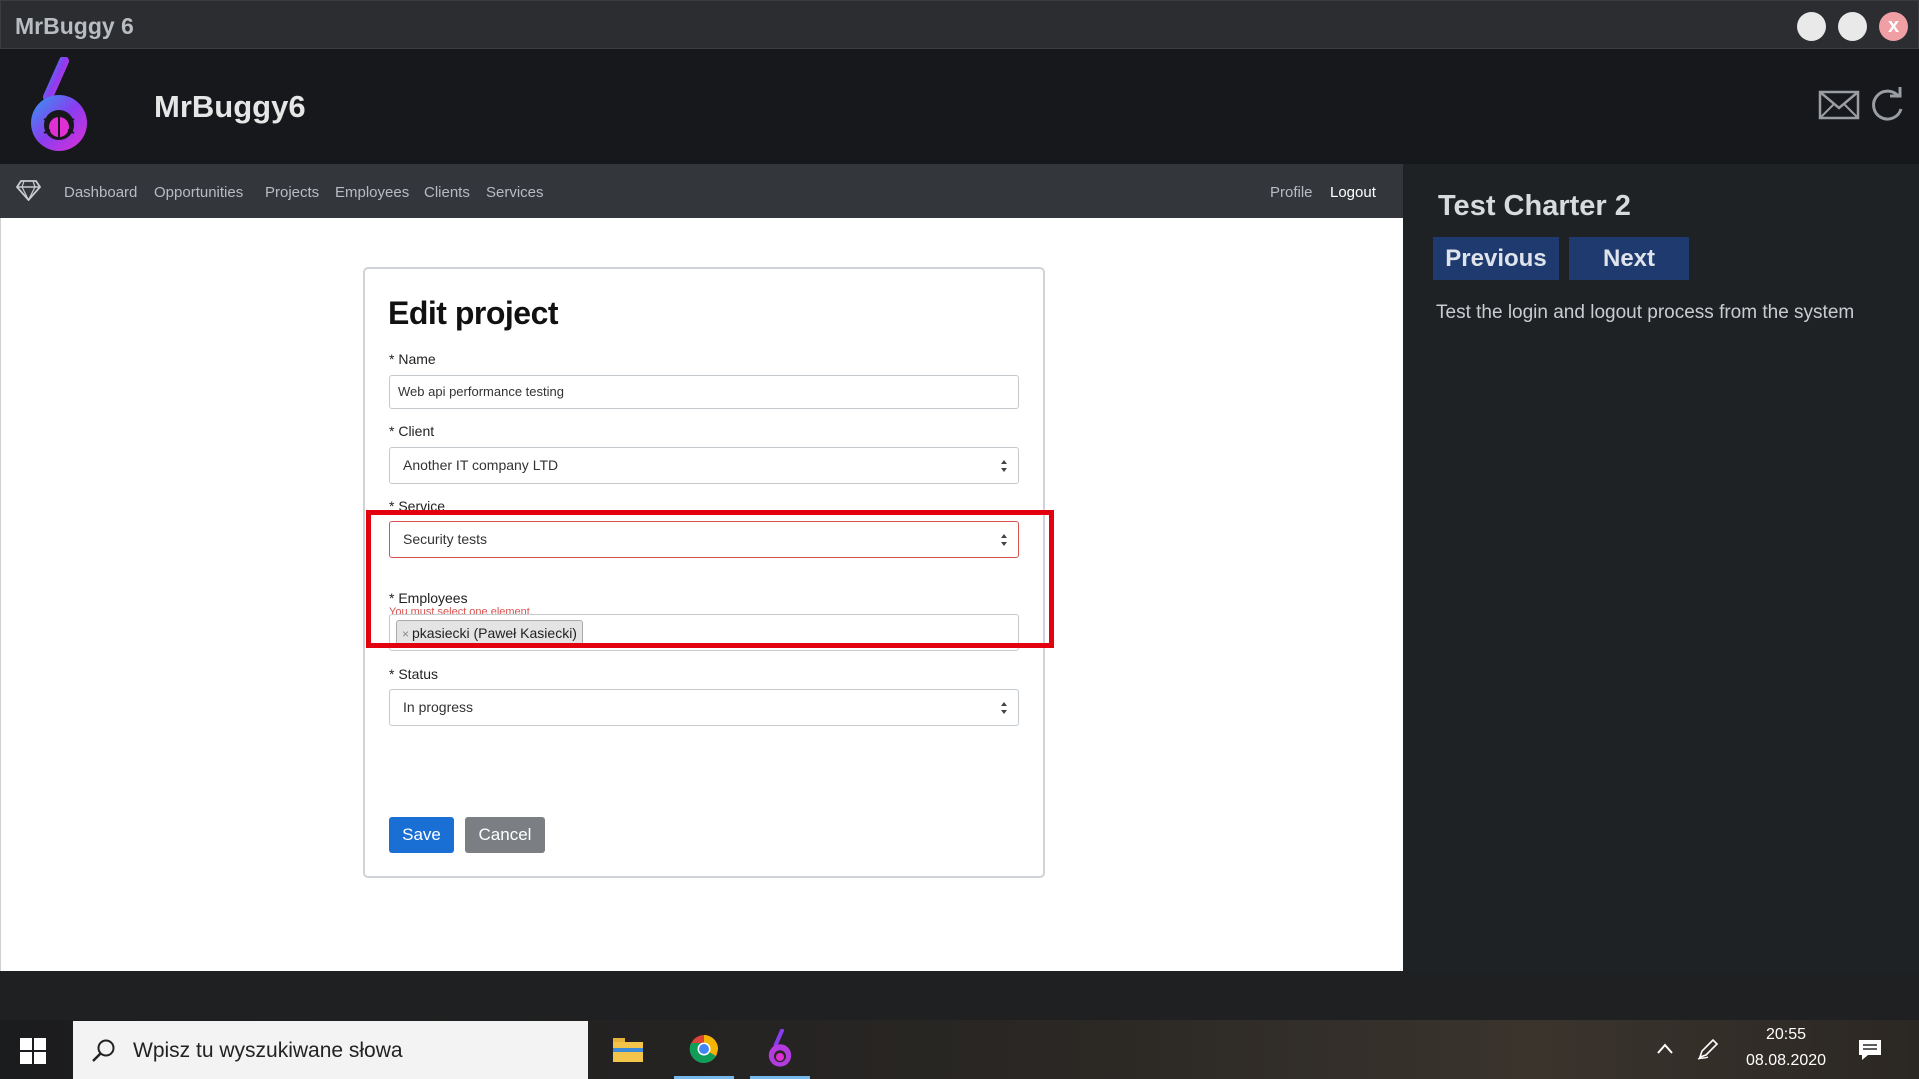 This screenshot has height=1079, width=1919. I want to click on taskbar-file-explorer, so click(628, 1049).